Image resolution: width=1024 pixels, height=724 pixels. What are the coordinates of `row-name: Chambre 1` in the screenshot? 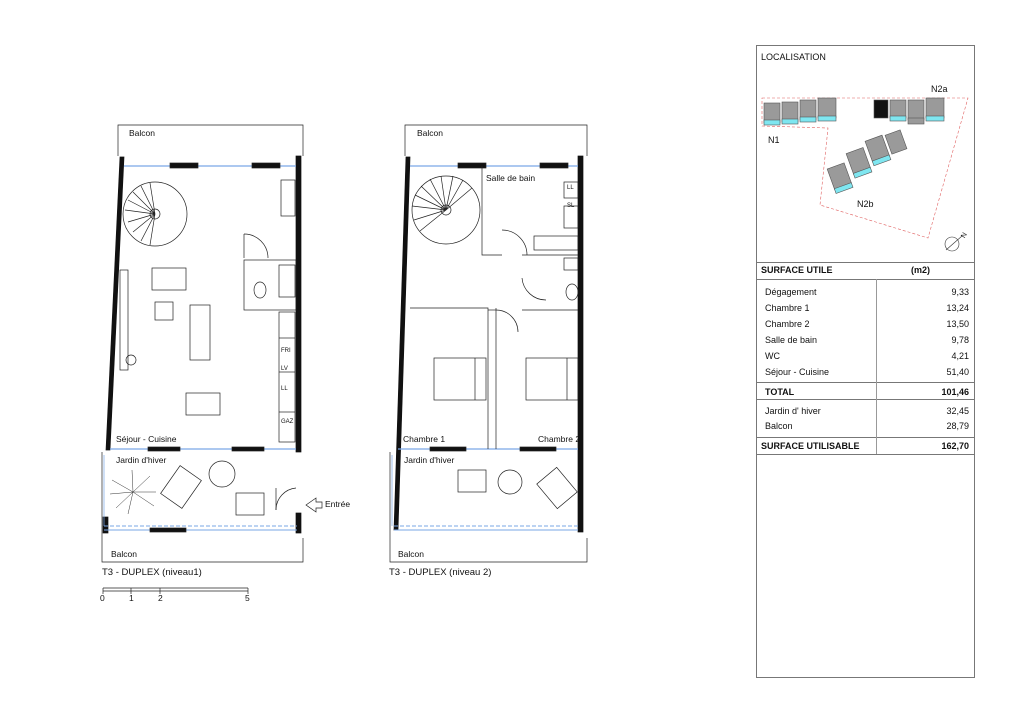 It's located at (787, 308).